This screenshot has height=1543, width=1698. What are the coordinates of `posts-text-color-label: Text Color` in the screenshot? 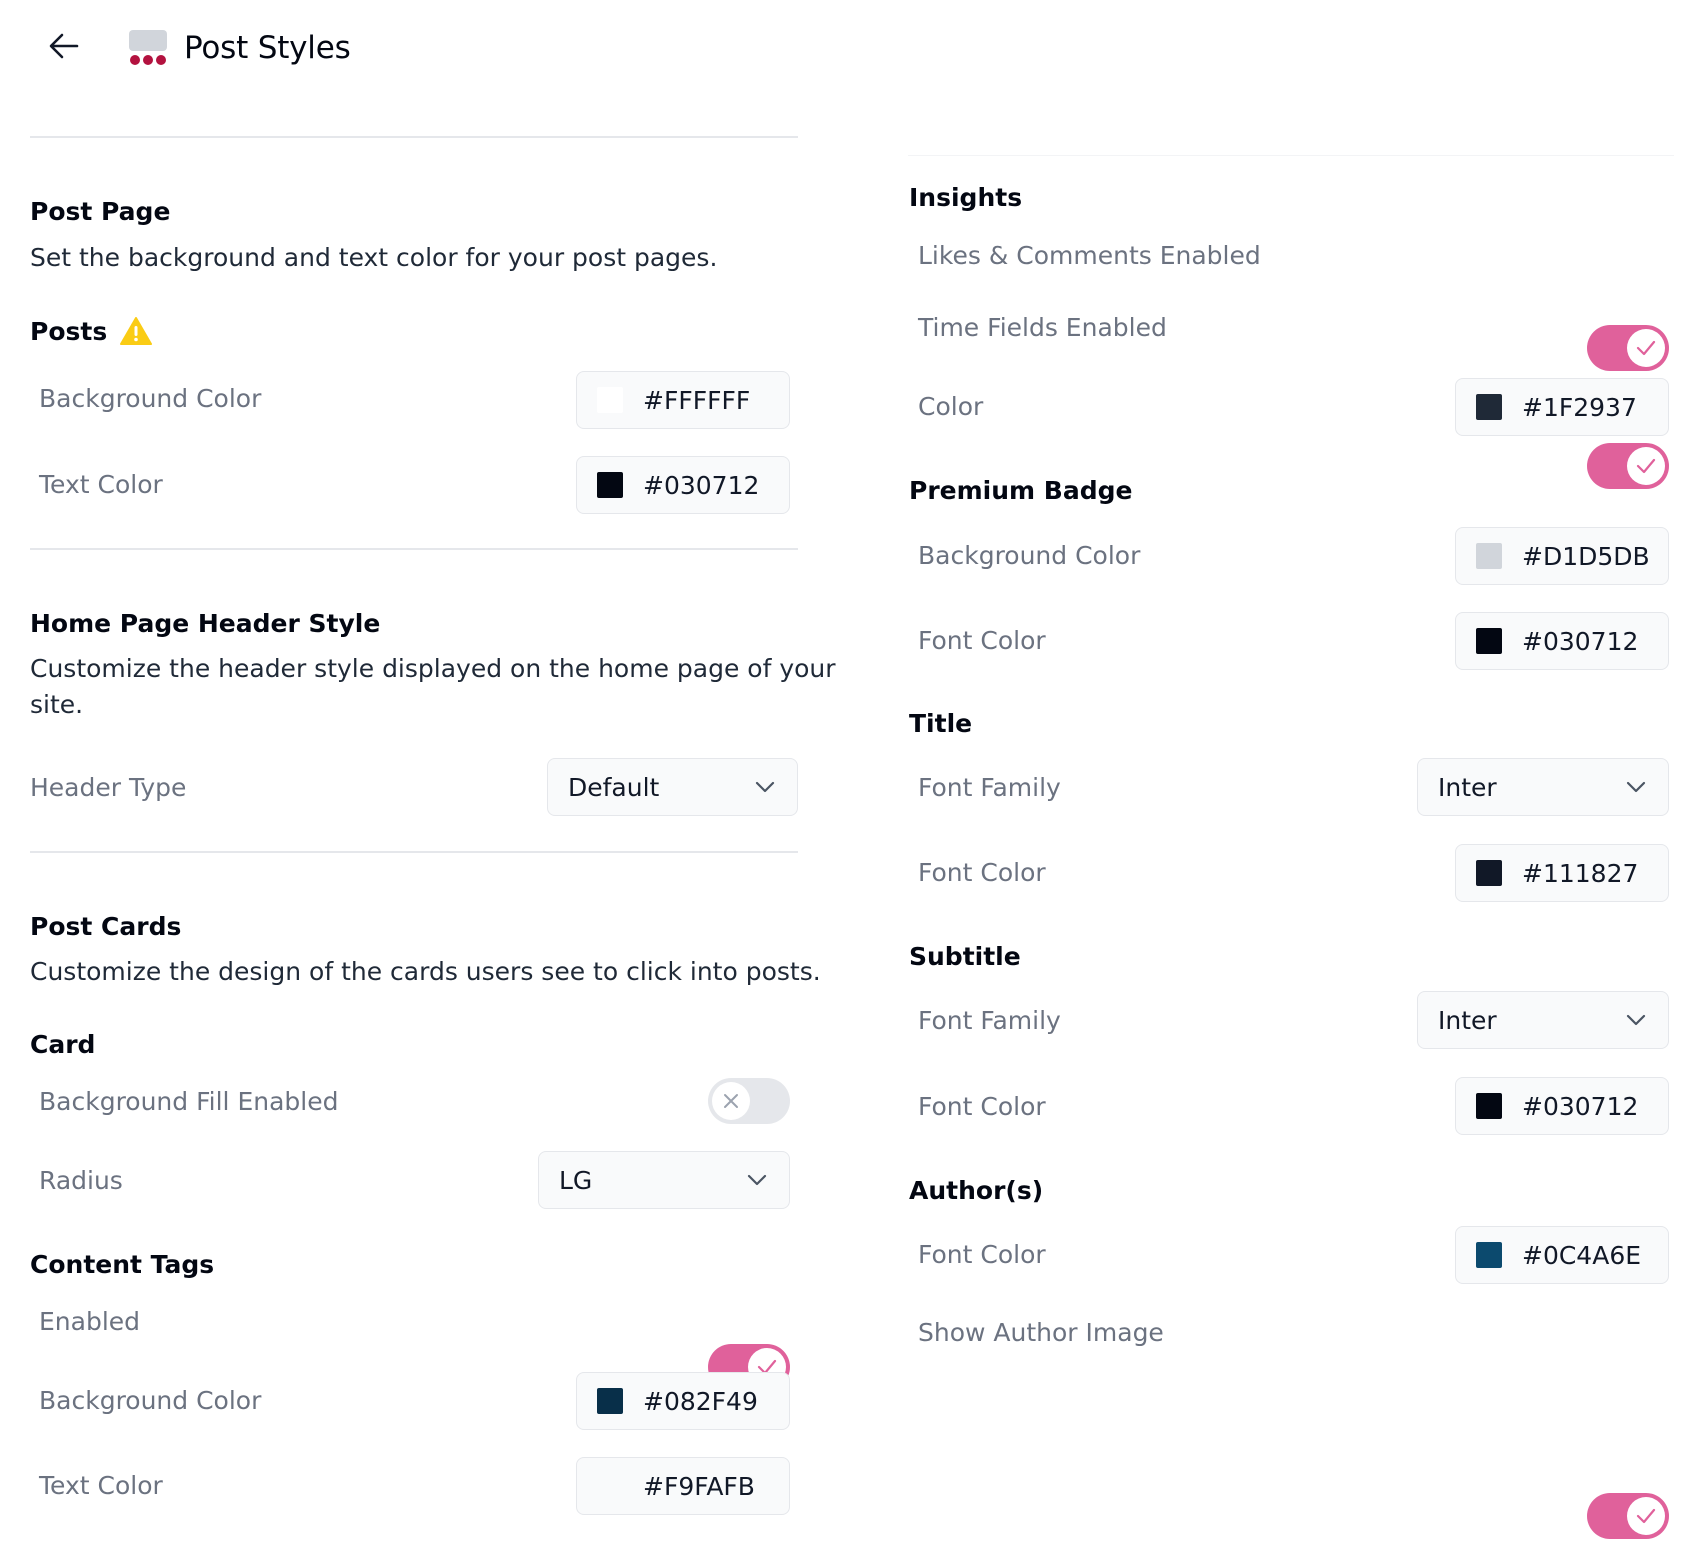 It's located at (101, 484).